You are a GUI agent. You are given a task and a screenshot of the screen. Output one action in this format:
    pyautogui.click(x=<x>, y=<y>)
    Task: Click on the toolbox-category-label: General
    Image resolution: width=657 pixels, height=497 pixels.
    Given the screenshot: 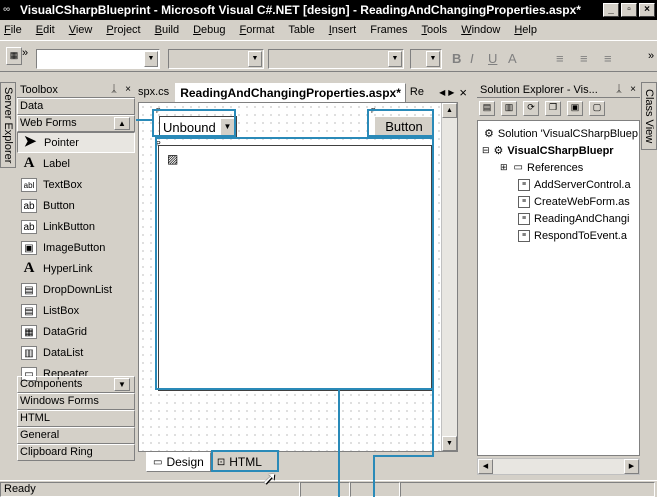 What is the action you would take?
    pyautogui.click(x=40, y=435)
    